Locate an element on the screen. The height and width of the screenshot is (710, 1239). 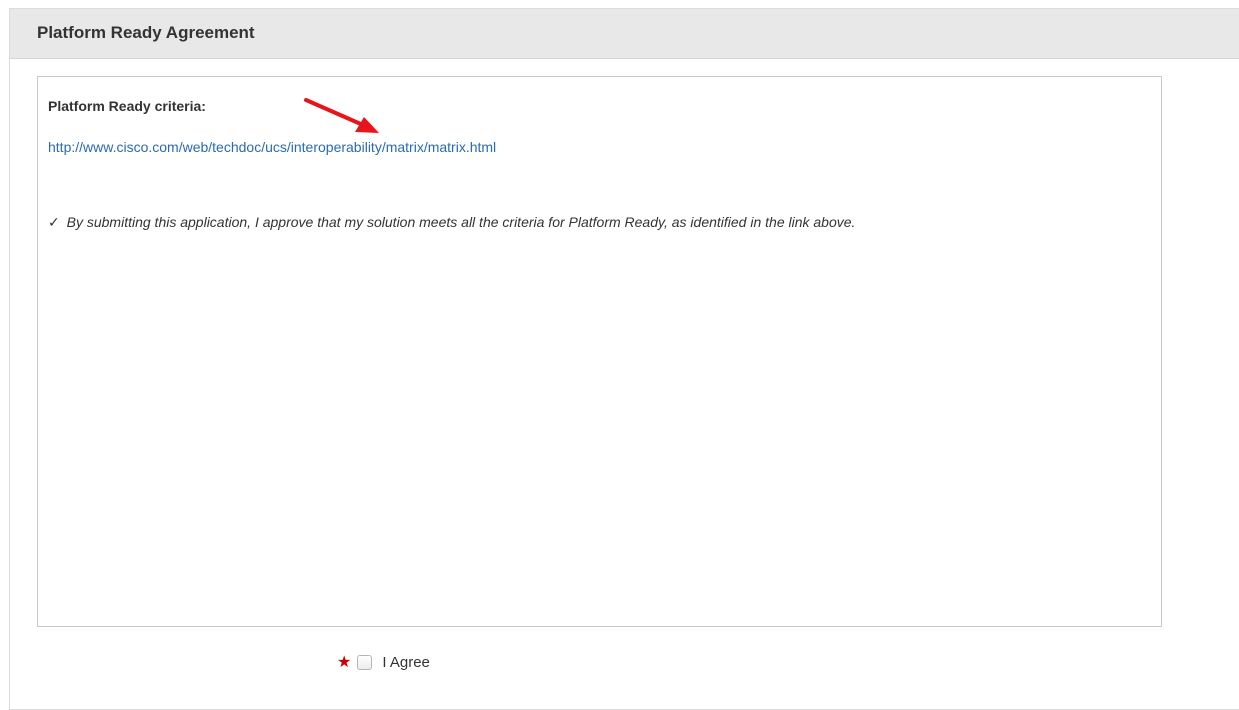
agree-label: I Agree is located at coordinates (406, 662).